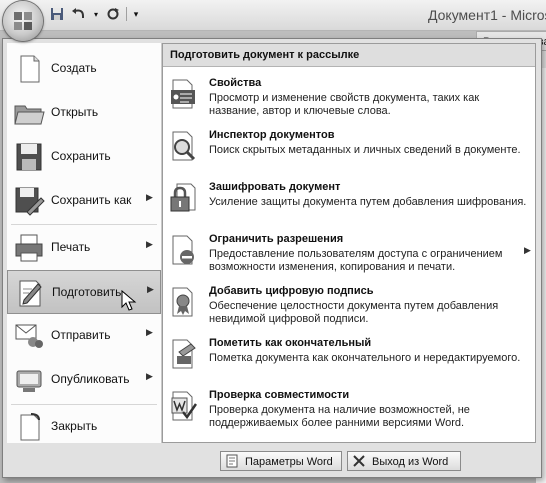  Describe the element at coordinates (84, 224) in the screenshot. I see `menu-divider` at that location.